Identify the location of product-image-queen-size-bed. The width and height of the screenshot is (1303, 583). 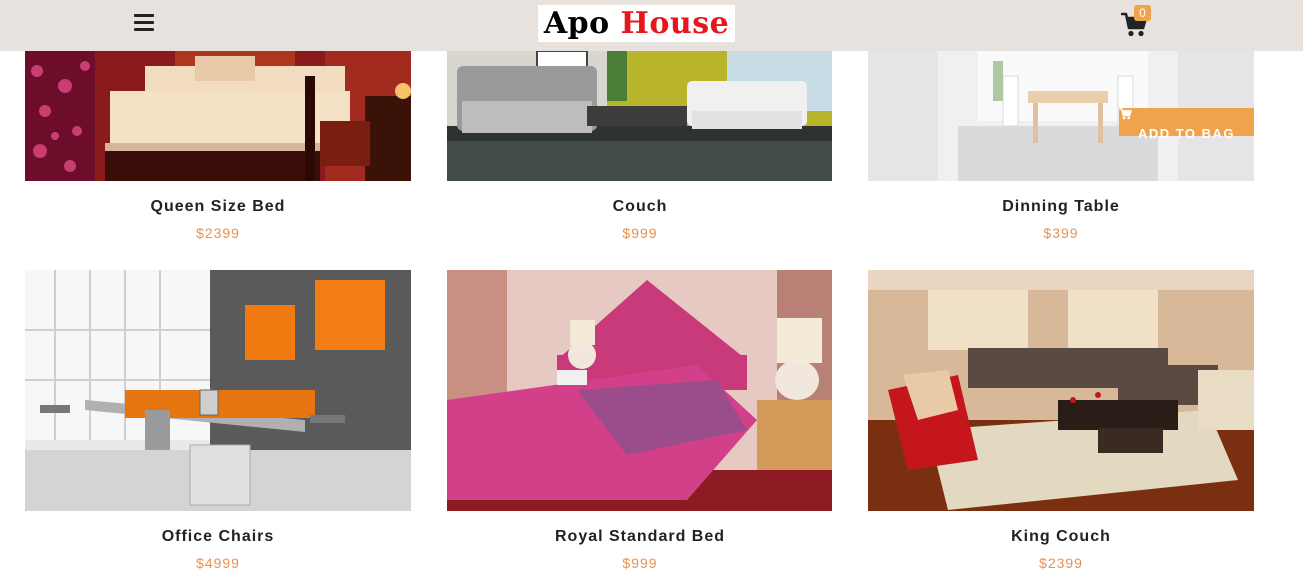
(218, 116).